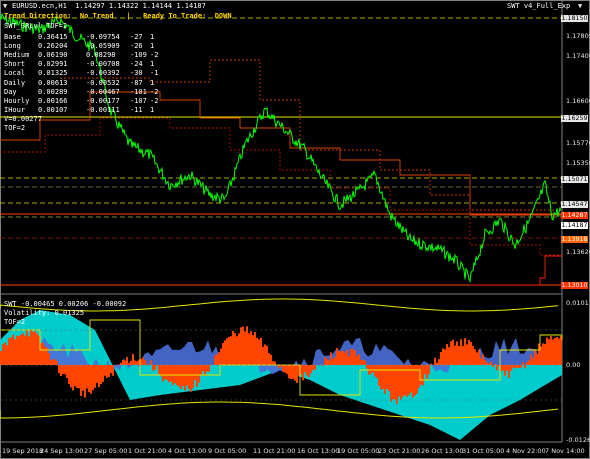 The image size is (590, 459). I want to click on stats-cell-a: 0.00613, so click(53, 82).